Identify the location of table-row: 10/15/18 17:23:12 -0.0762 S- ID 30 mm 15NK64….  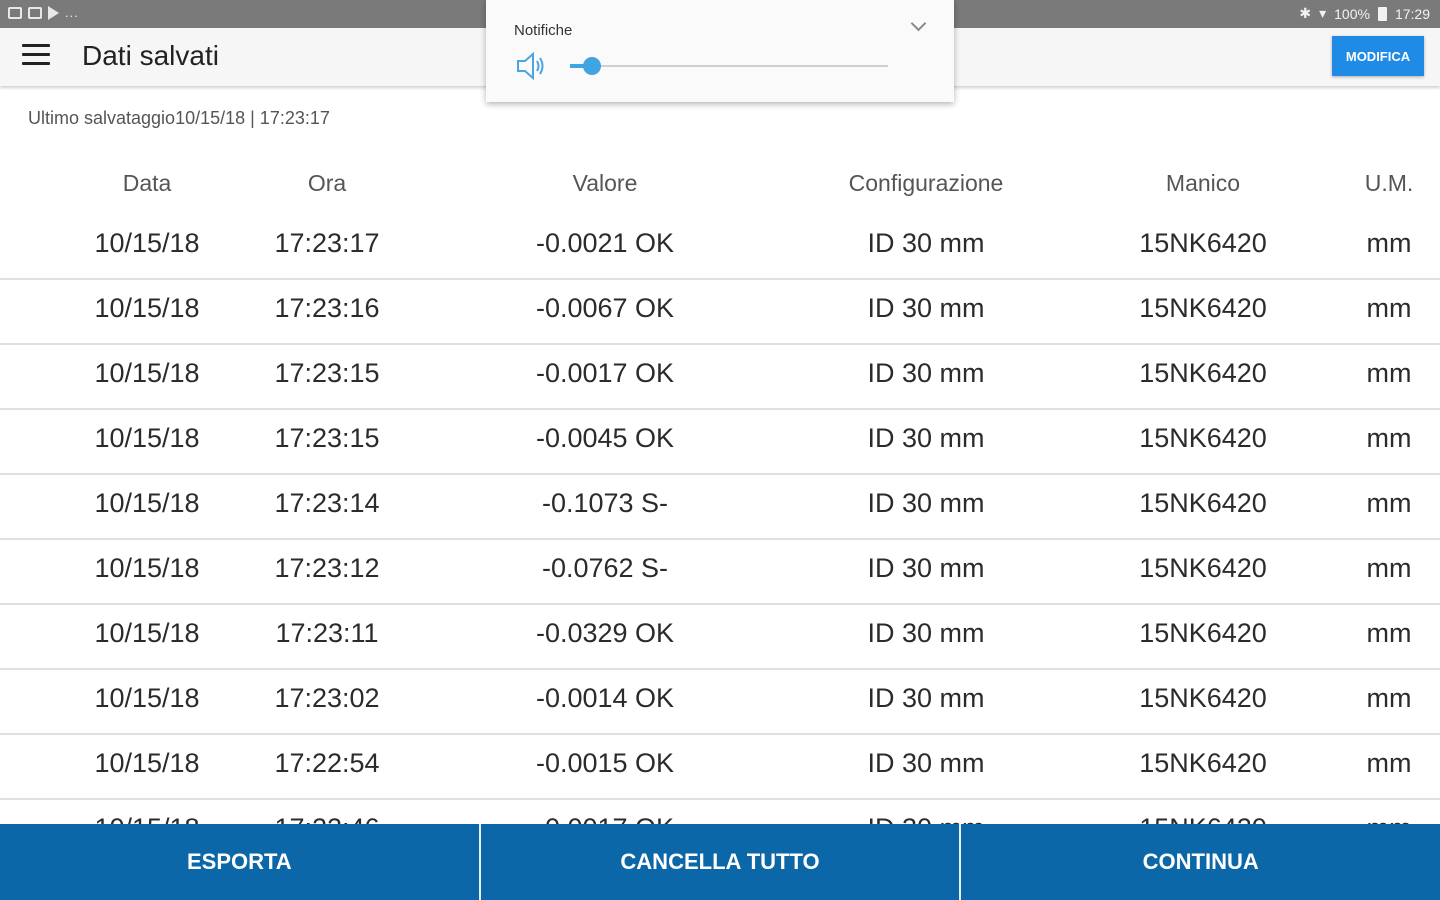
(720, 572).